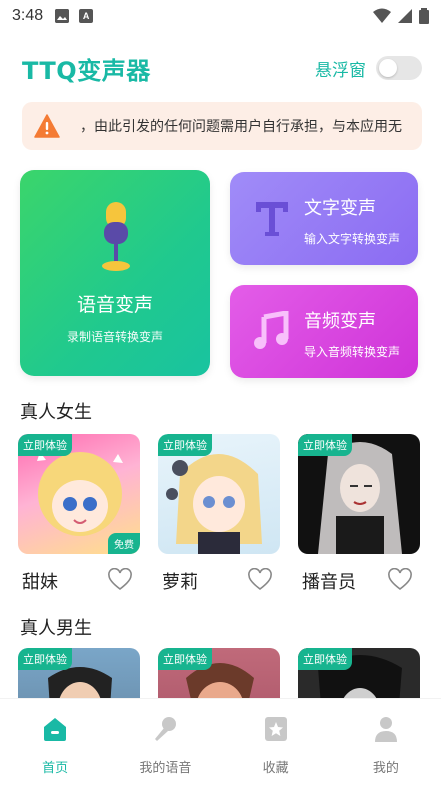 This screenshot has width=441, height=786. Describe the element at coordinates (272, 218) in the screenshot. I see `text-t-icon` at that location.